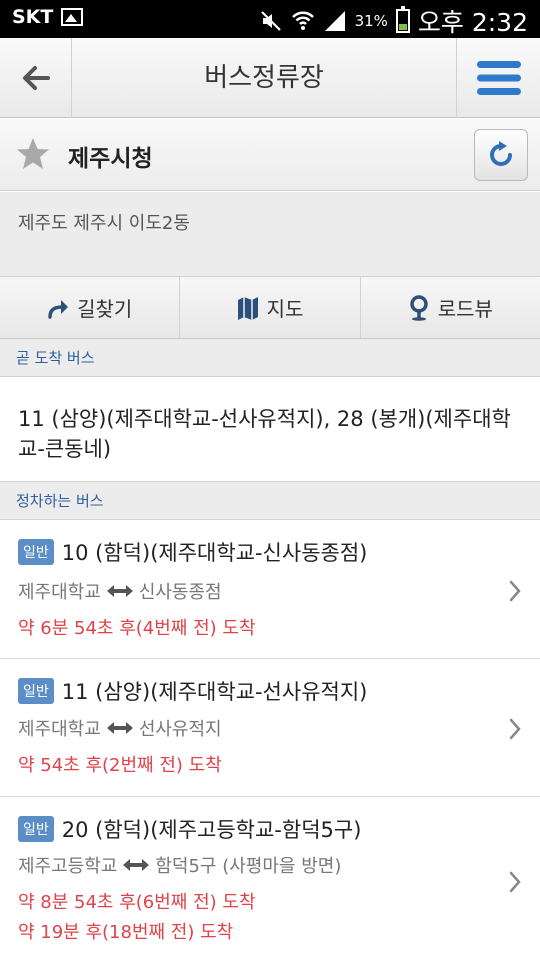  What do you see at coordinates (214, 553) in the screenshot?
I see `bus-name: 10 (함덕)(제주대학교-신사동종점)` at bounding box center [214, 553].